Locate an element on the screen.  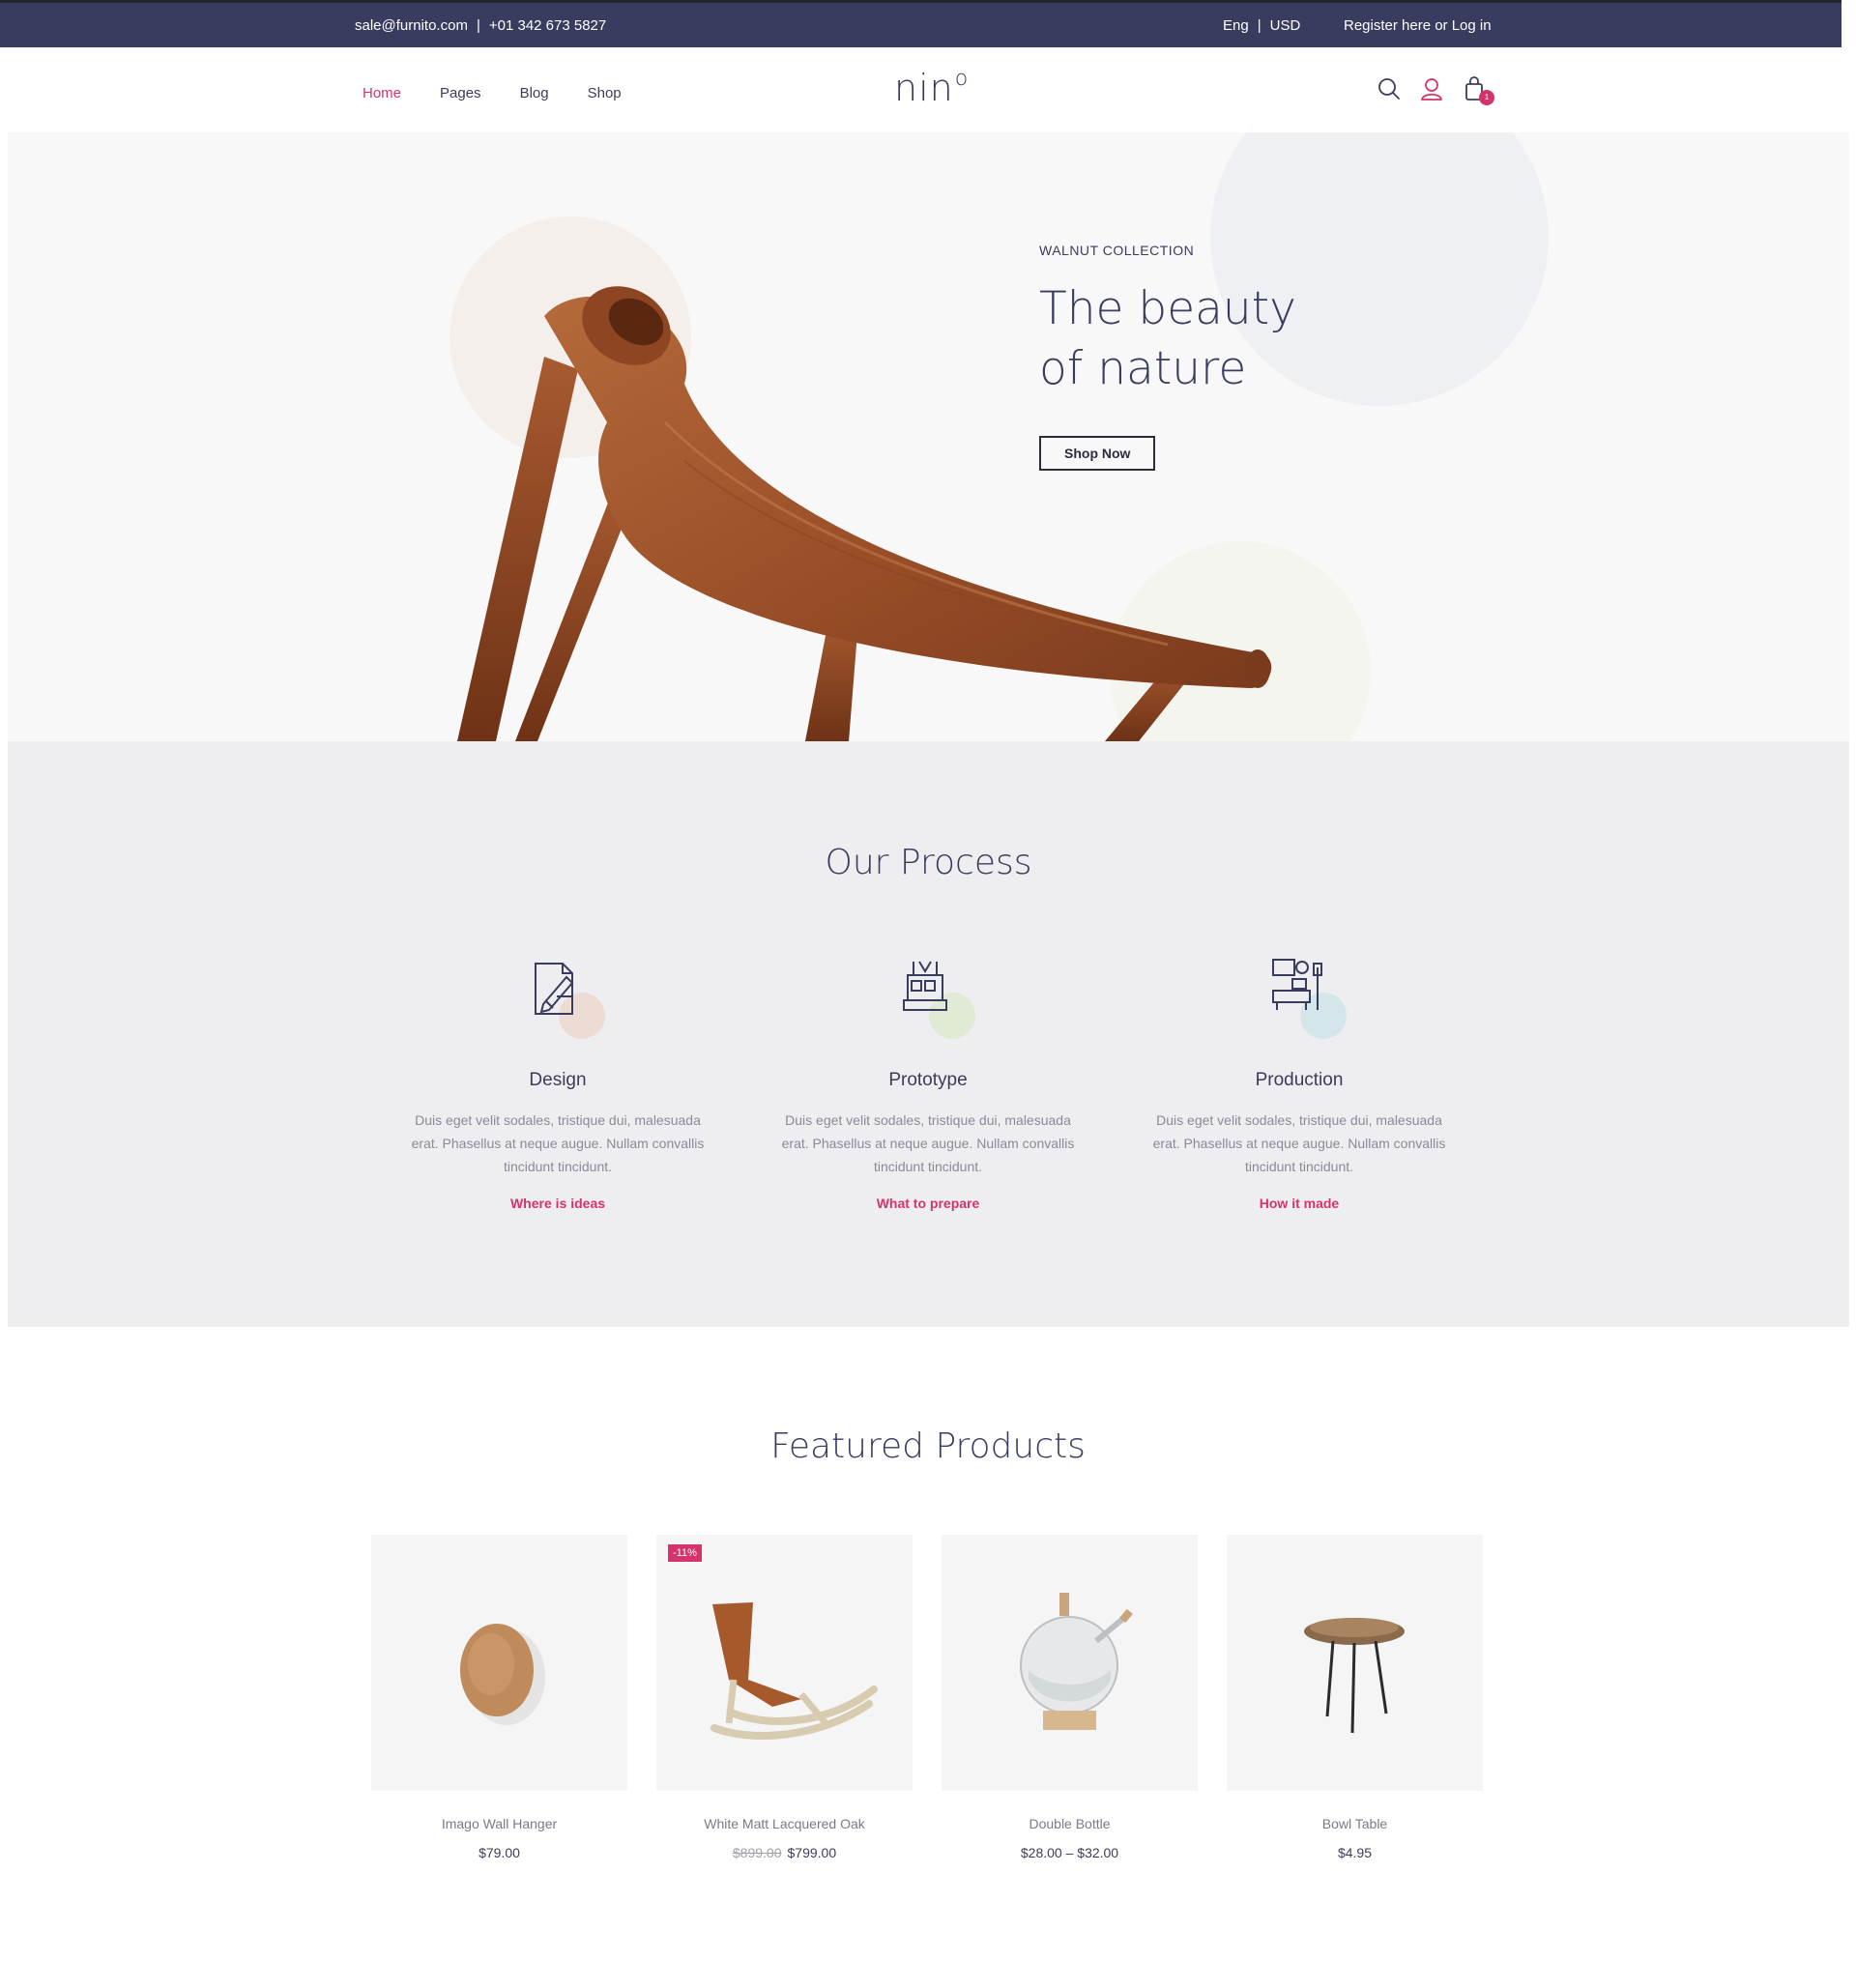
step-link-where-is-ideas: Where is ideas is located at coordinates (557, 1203).